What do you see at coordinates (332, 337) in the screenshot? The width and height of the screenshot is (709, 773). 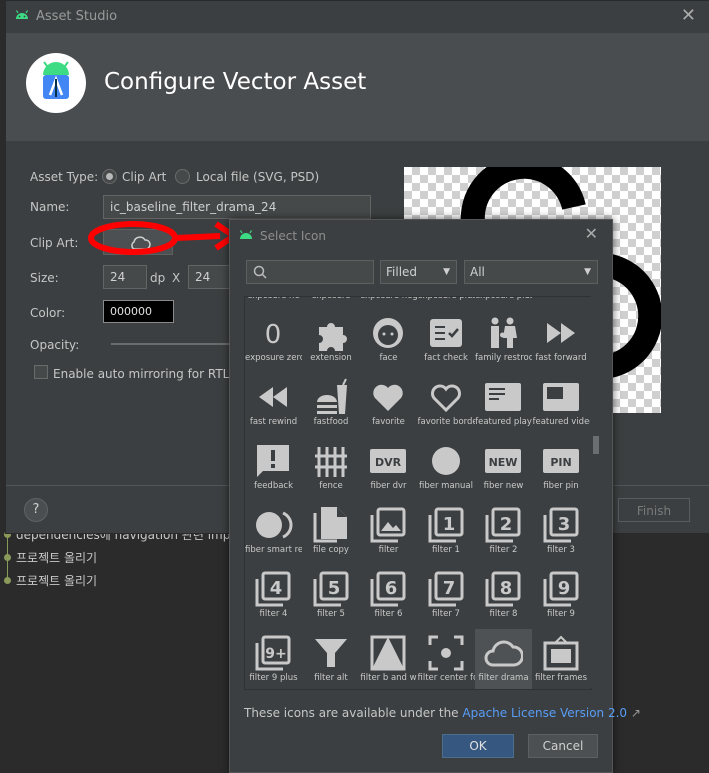 I see `extension-icon` at bounding box center [332, 337].